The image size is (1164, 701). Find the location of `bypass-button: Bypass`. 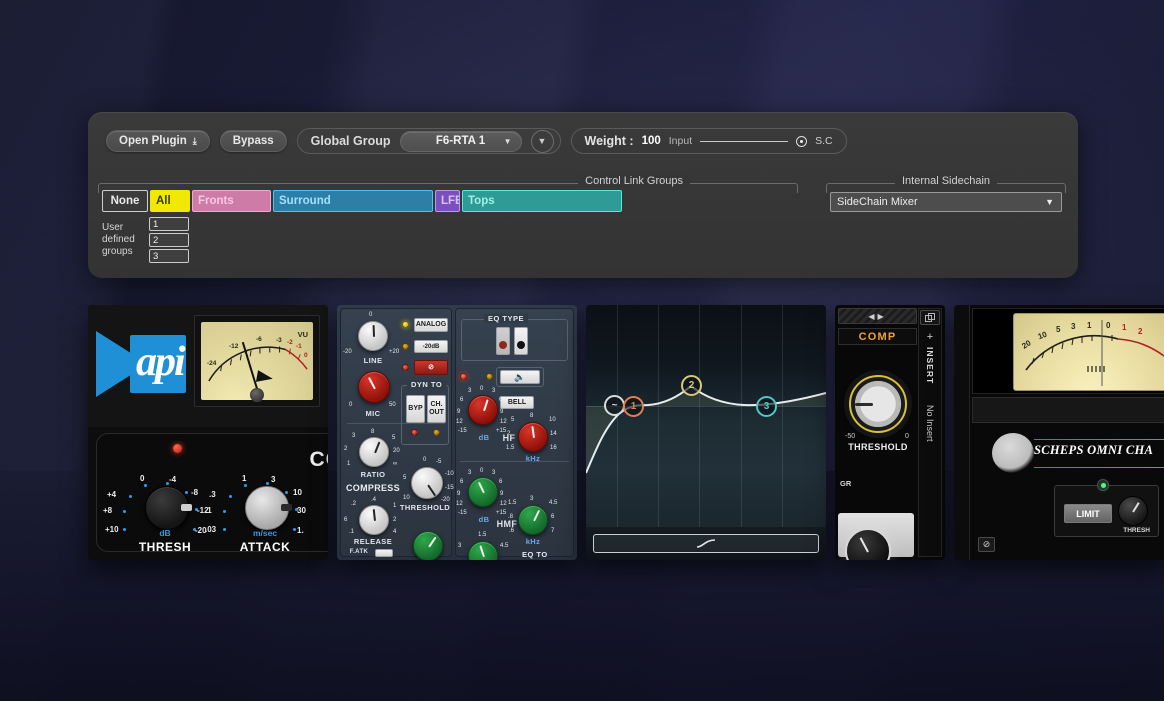

bypass-button: Bypass is located at coordinates (253, 141).